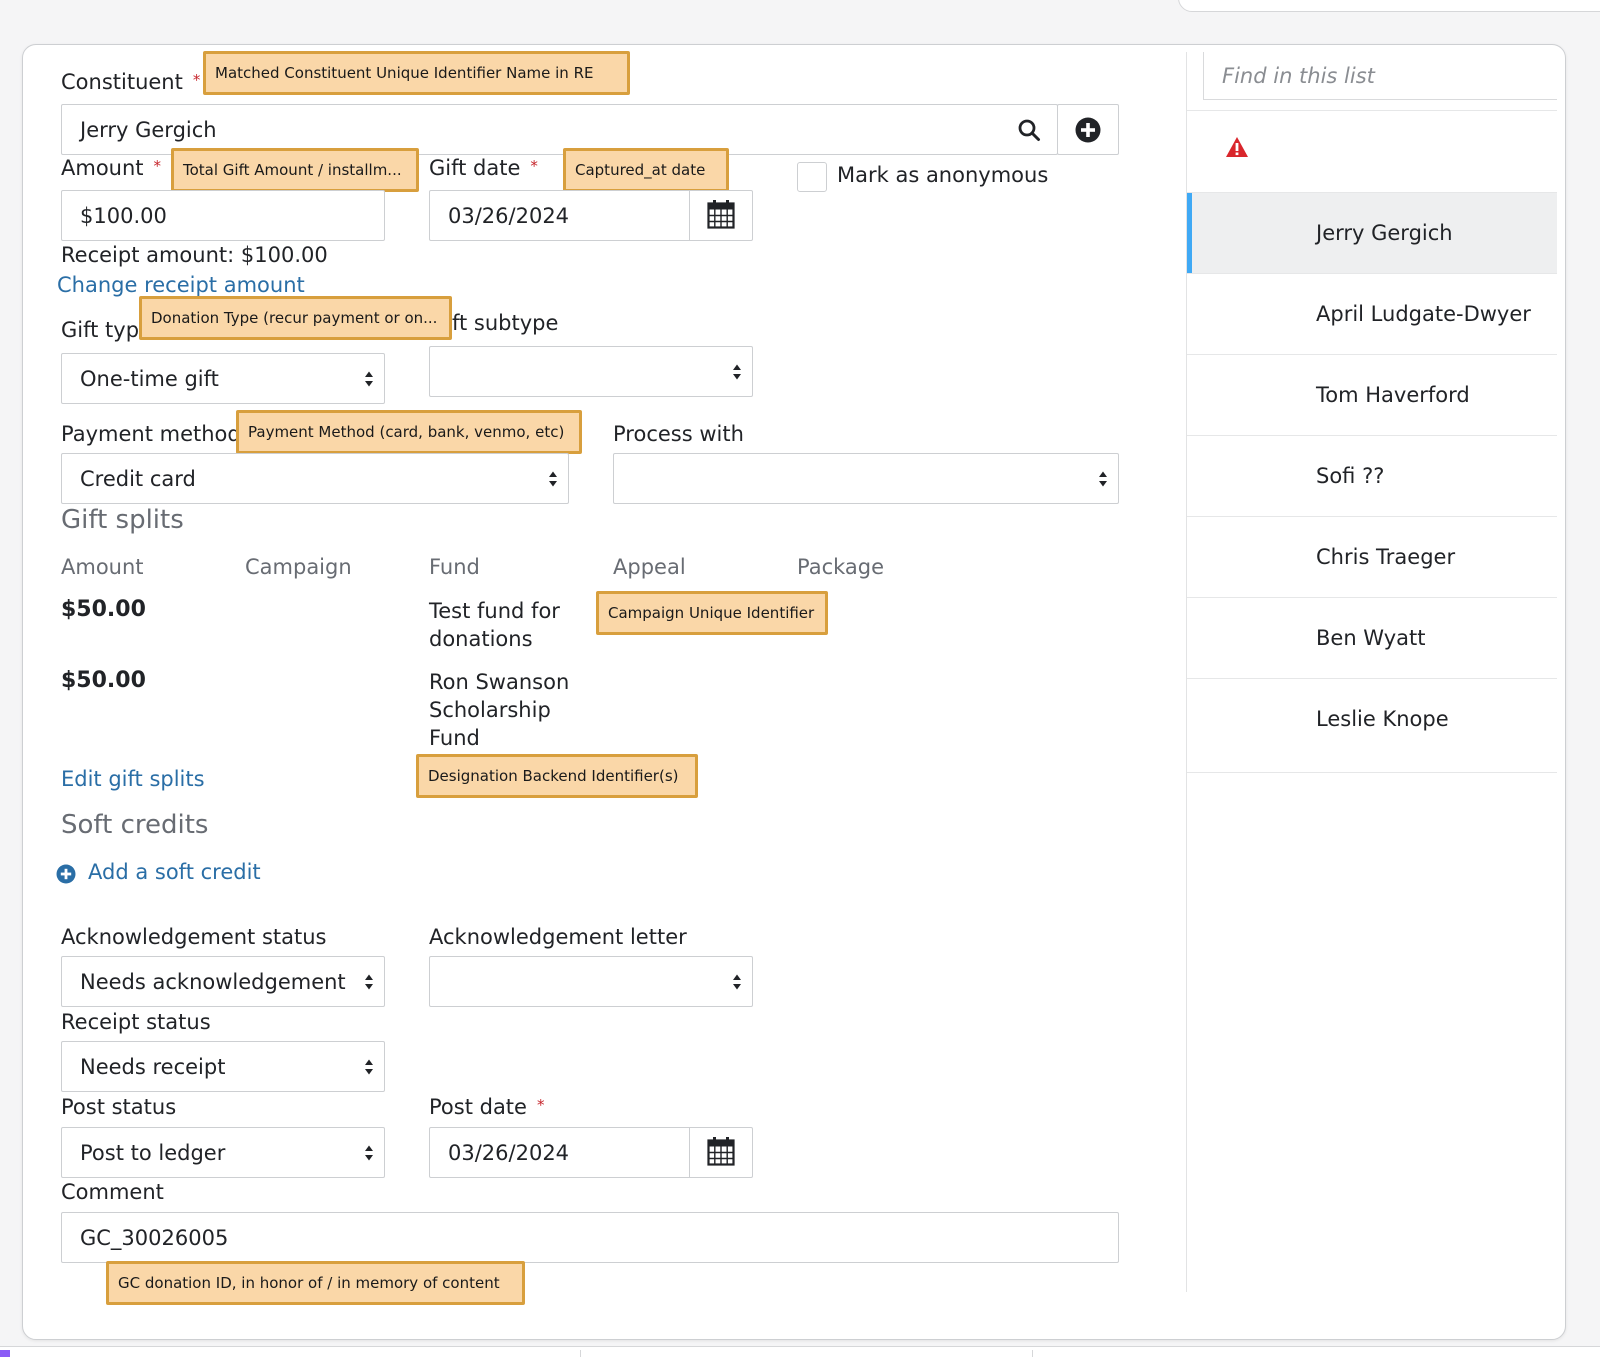 The image size is (1600, 1358). What do you see at coordinates (1237, 149) in the screenshot?
I see `warning-triangle-icon` at bounding box center [1237, 149].